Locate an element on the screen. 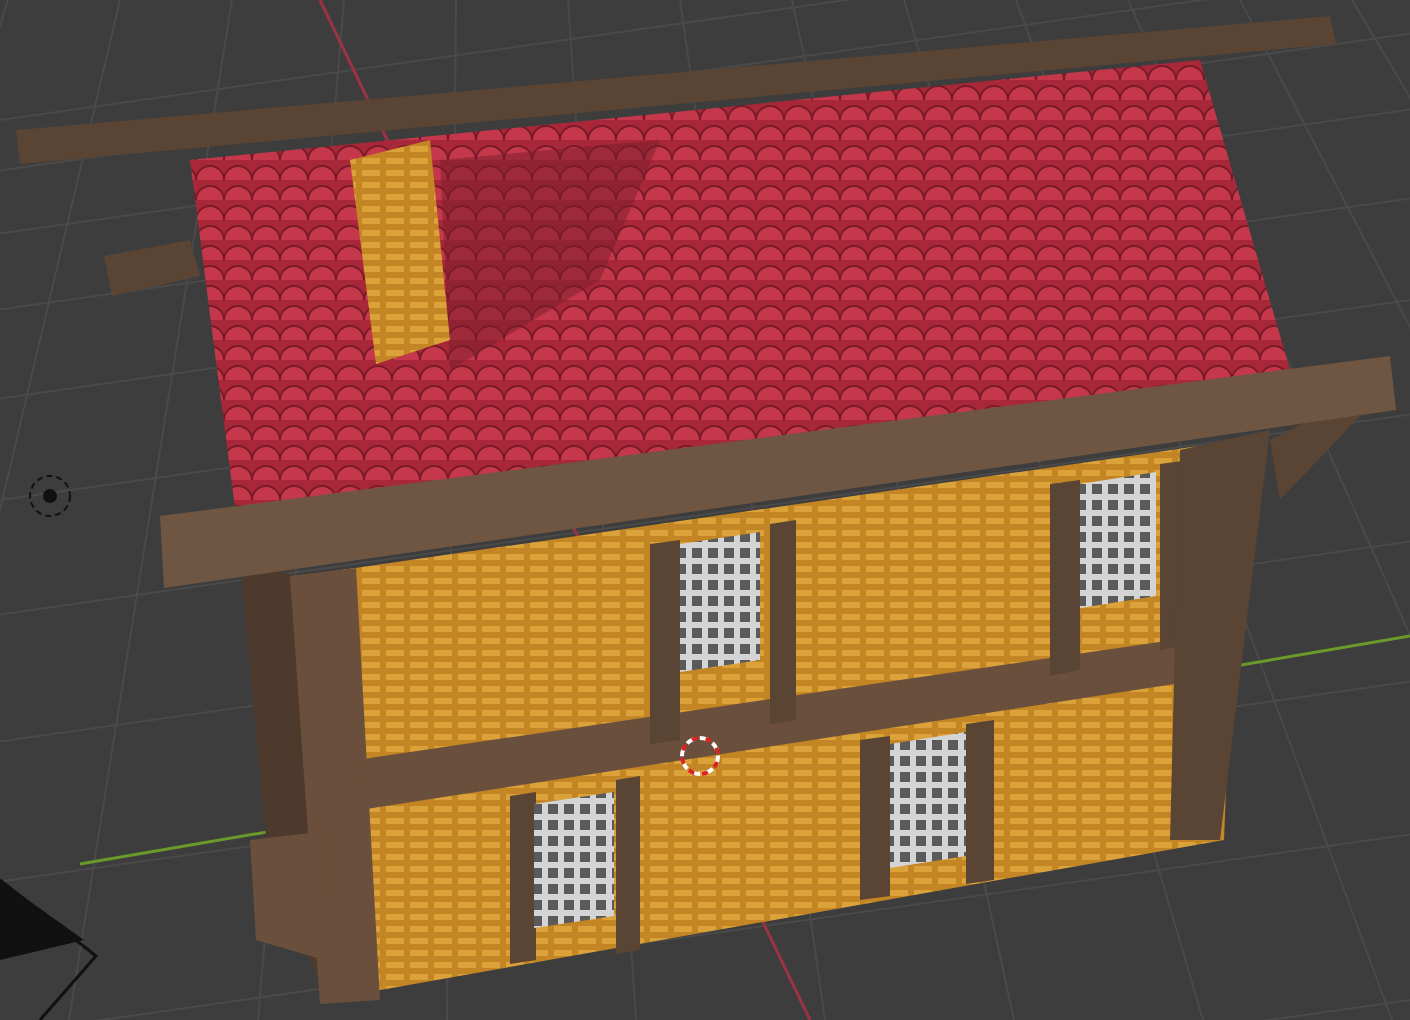  light-icon is located at coordinates (50, 496).